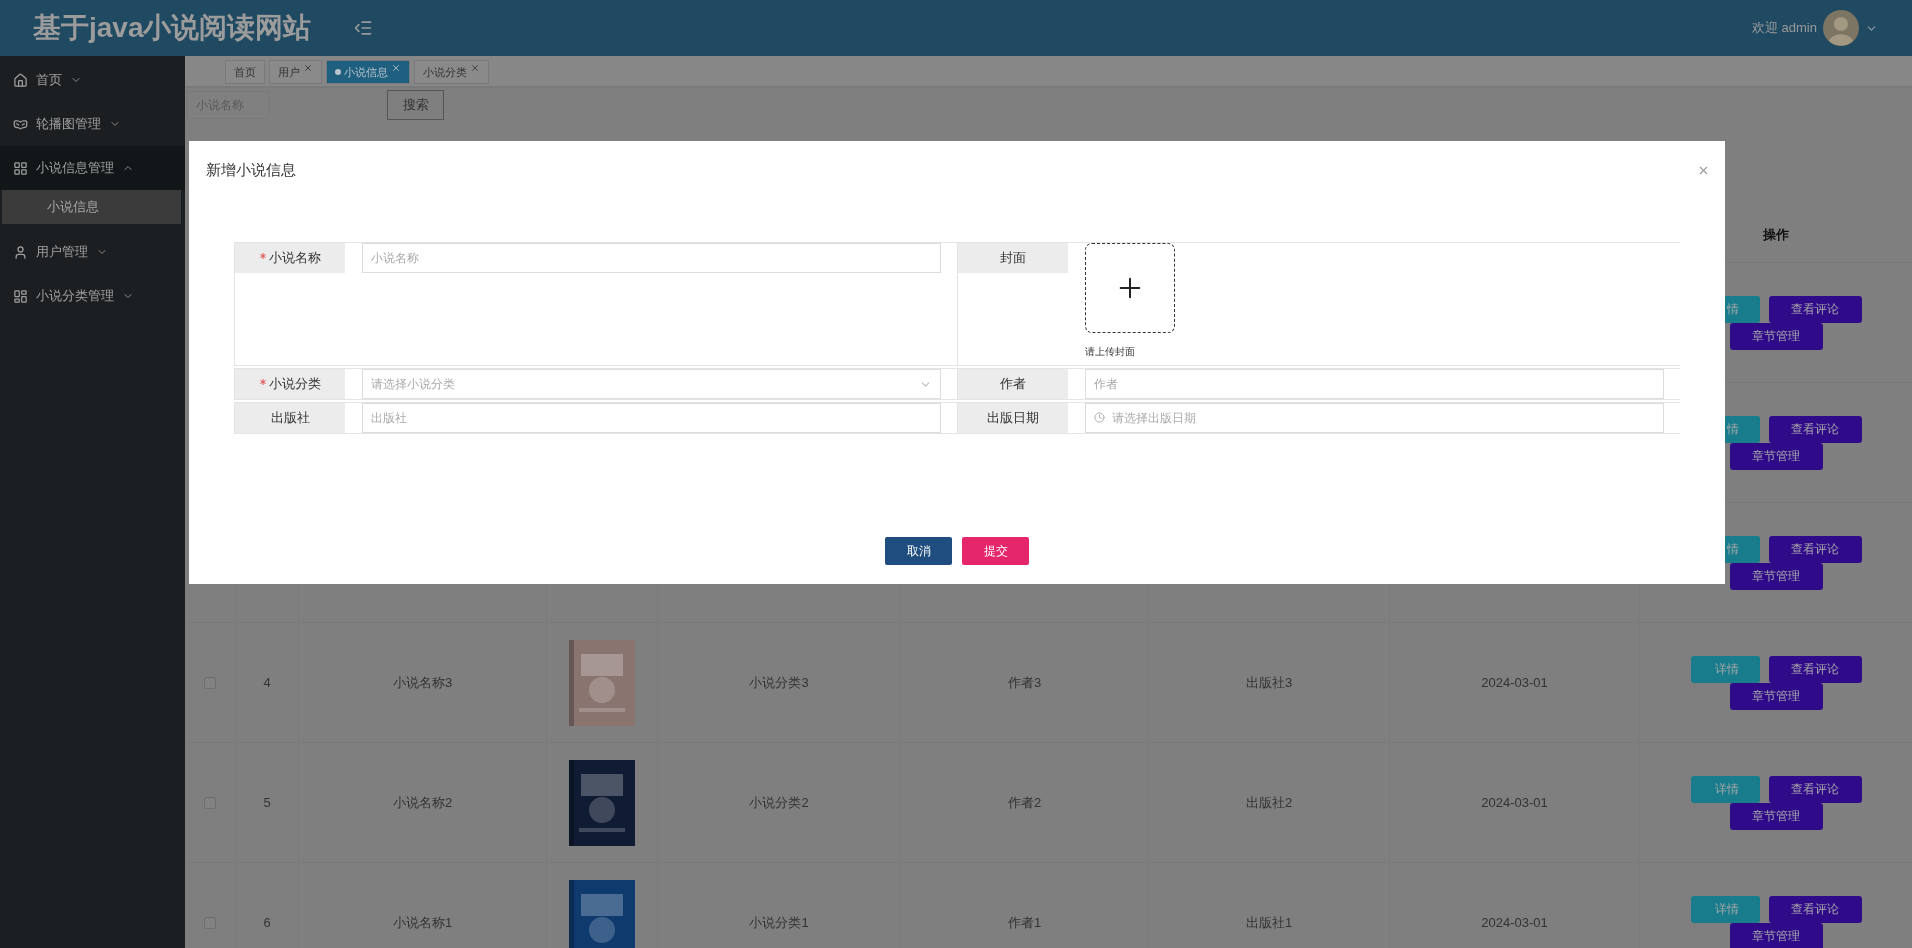  I want to click on cancel-button: 取消, so click(918, 551).